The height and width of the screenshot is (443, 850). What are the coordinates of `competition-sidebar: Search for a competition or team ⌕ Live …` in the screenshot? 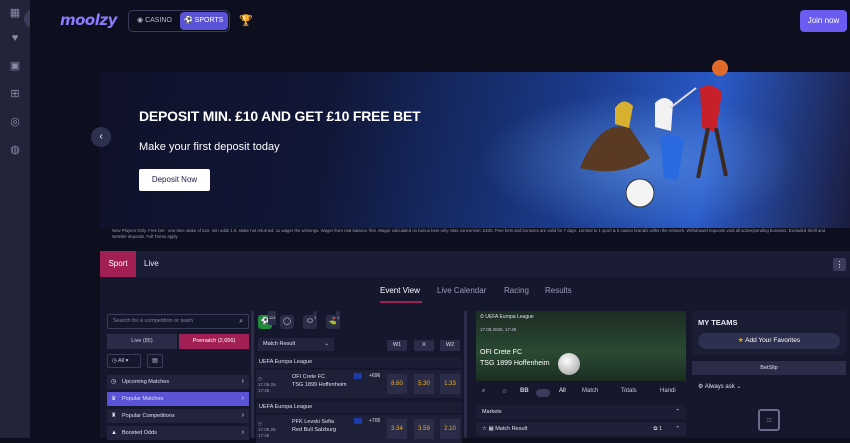 It's located at (178, 375).